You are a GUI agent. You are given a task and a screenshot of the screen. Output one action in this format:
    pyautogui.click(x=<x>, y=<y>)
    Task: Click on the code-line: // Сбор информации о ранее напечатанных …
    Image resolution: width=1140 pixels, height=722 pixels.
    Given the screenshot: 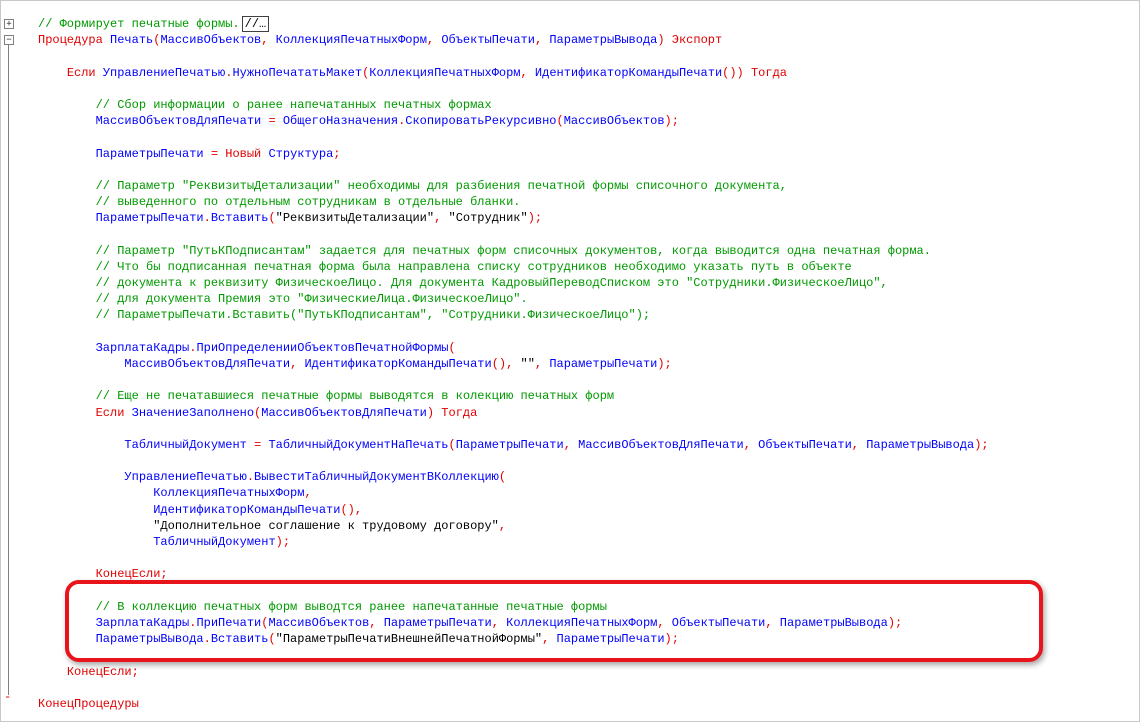 What is the action you would take?
    pyautogui.click(x=513, y=105)
    